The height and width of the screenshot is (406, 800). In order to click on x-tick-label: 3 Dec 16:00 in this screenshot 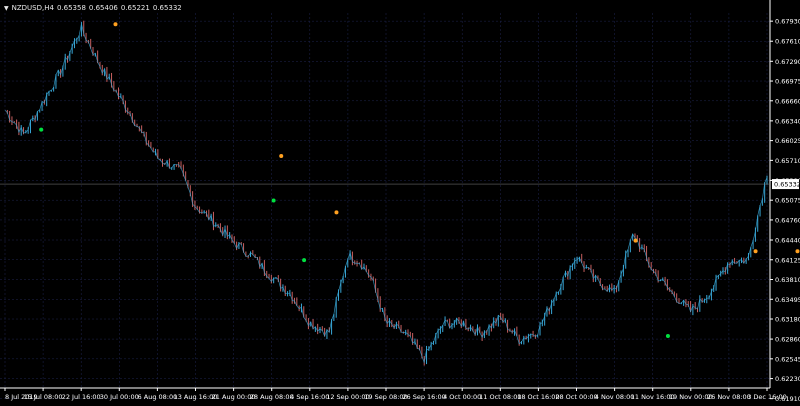, I will do `click(767, 397)`.